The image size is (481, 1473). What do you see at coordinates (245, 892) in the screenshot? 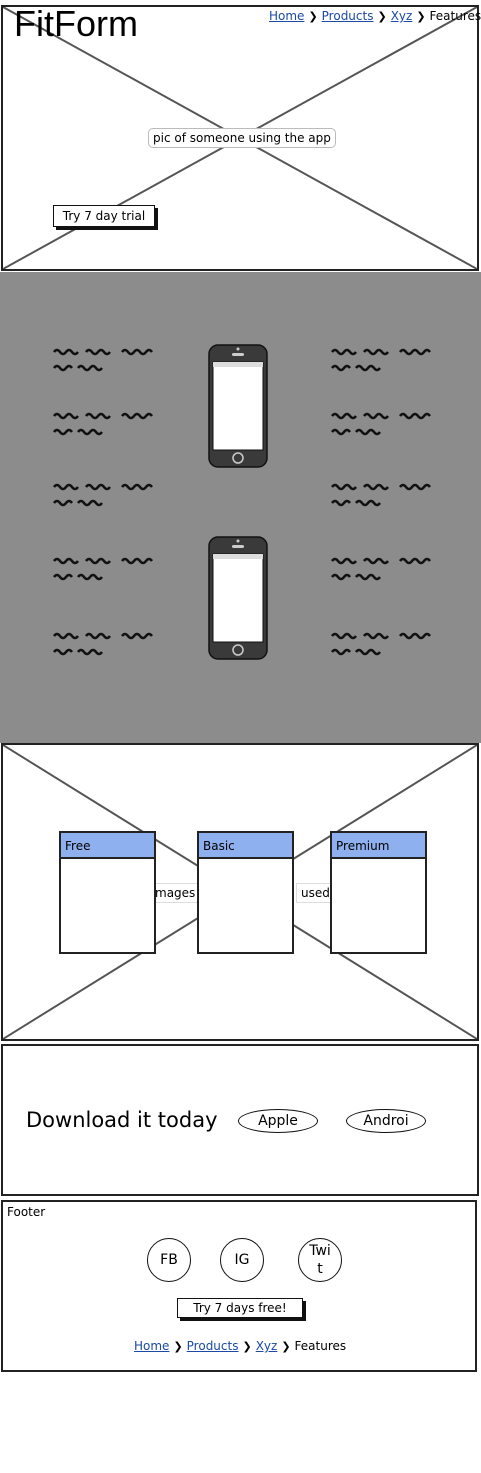
I see `plan-card-basic: Basic` at bounding box center [245, 892].